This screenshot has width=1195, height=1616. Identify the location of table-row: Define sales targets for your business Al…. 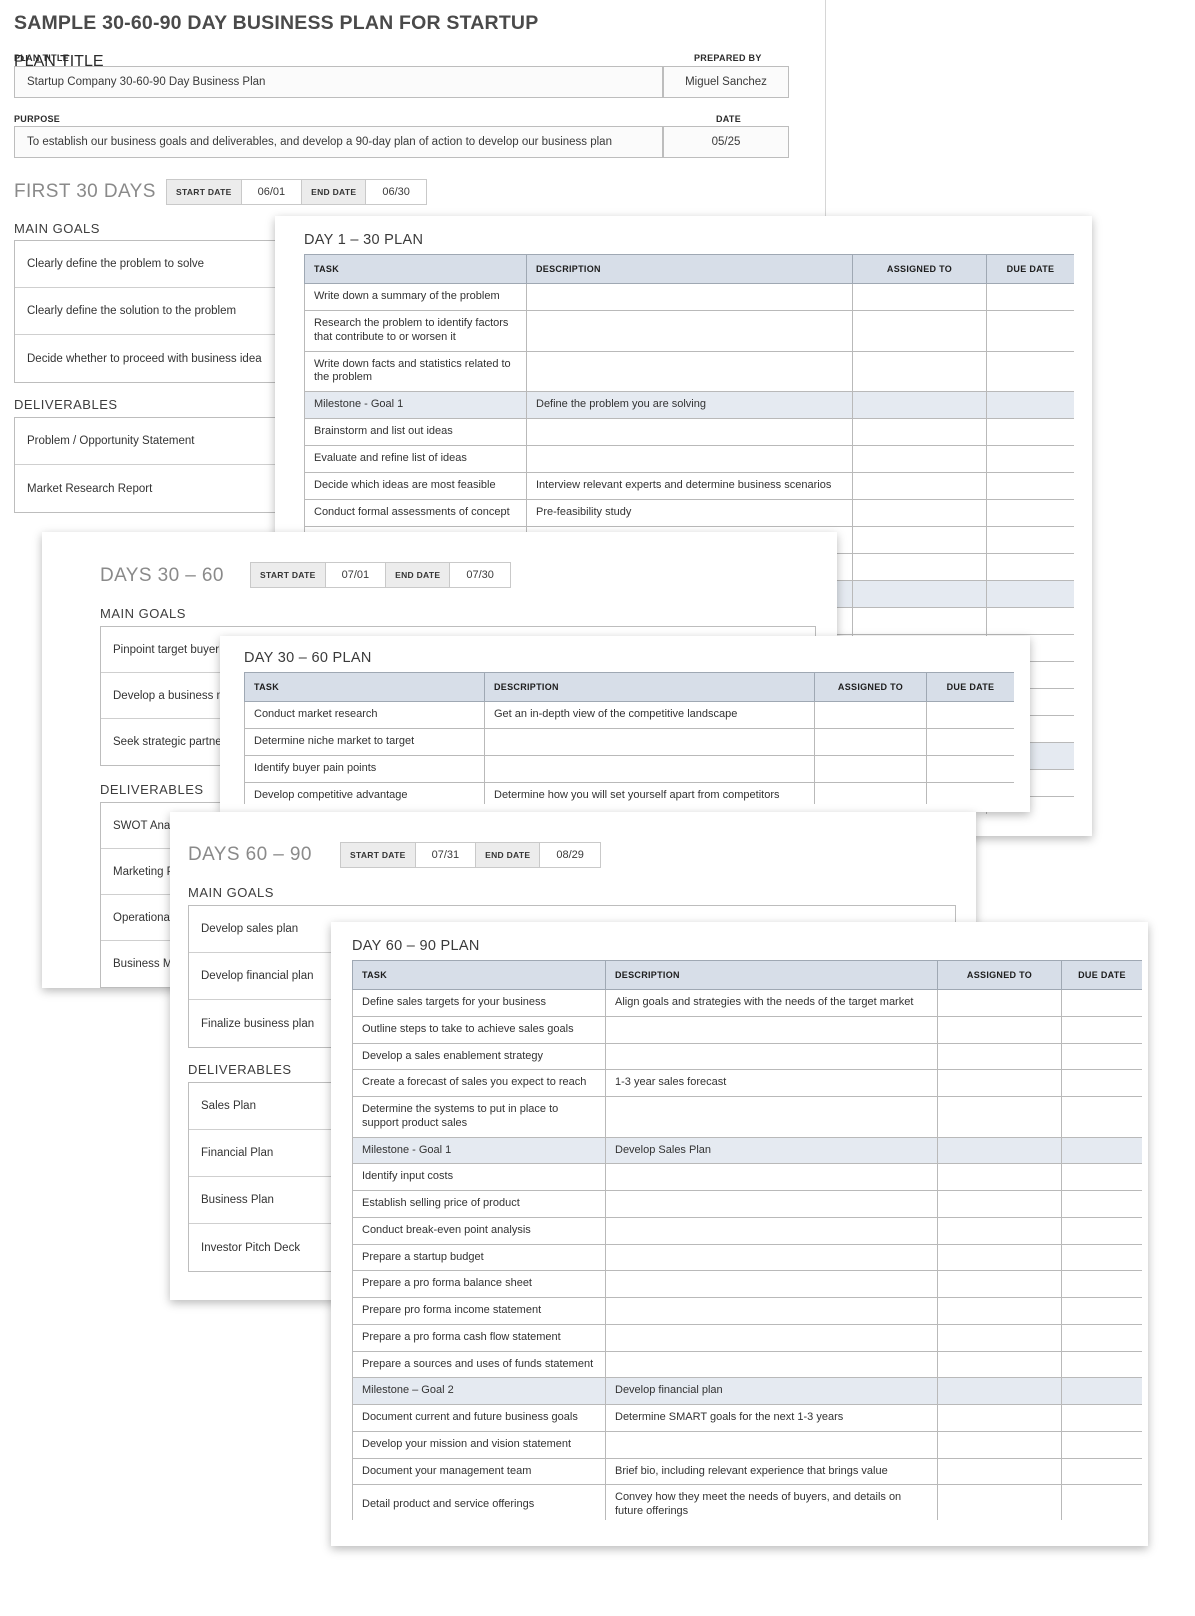
(747, 1003).